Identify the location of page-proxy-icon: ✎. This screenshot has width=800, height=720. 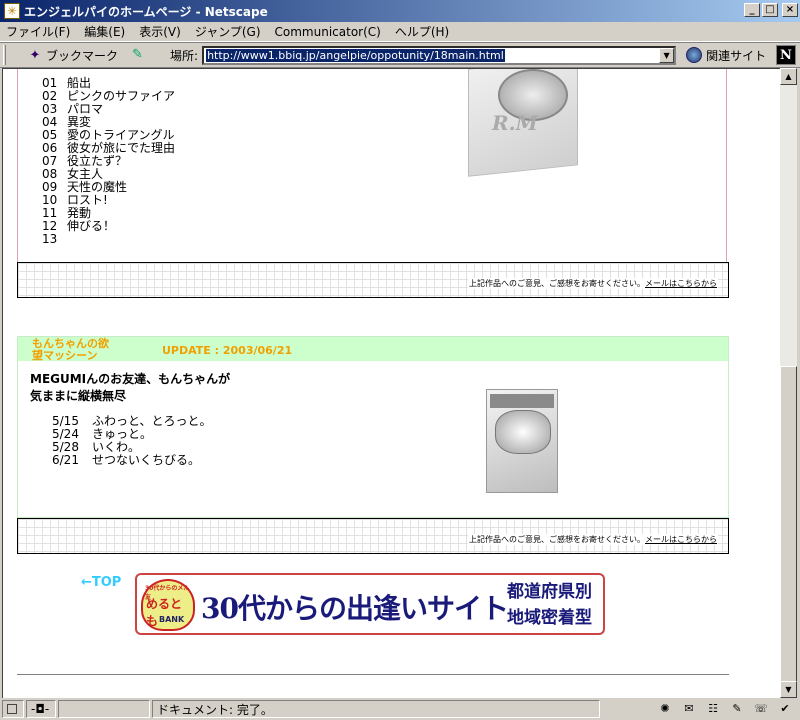
(139, 55).